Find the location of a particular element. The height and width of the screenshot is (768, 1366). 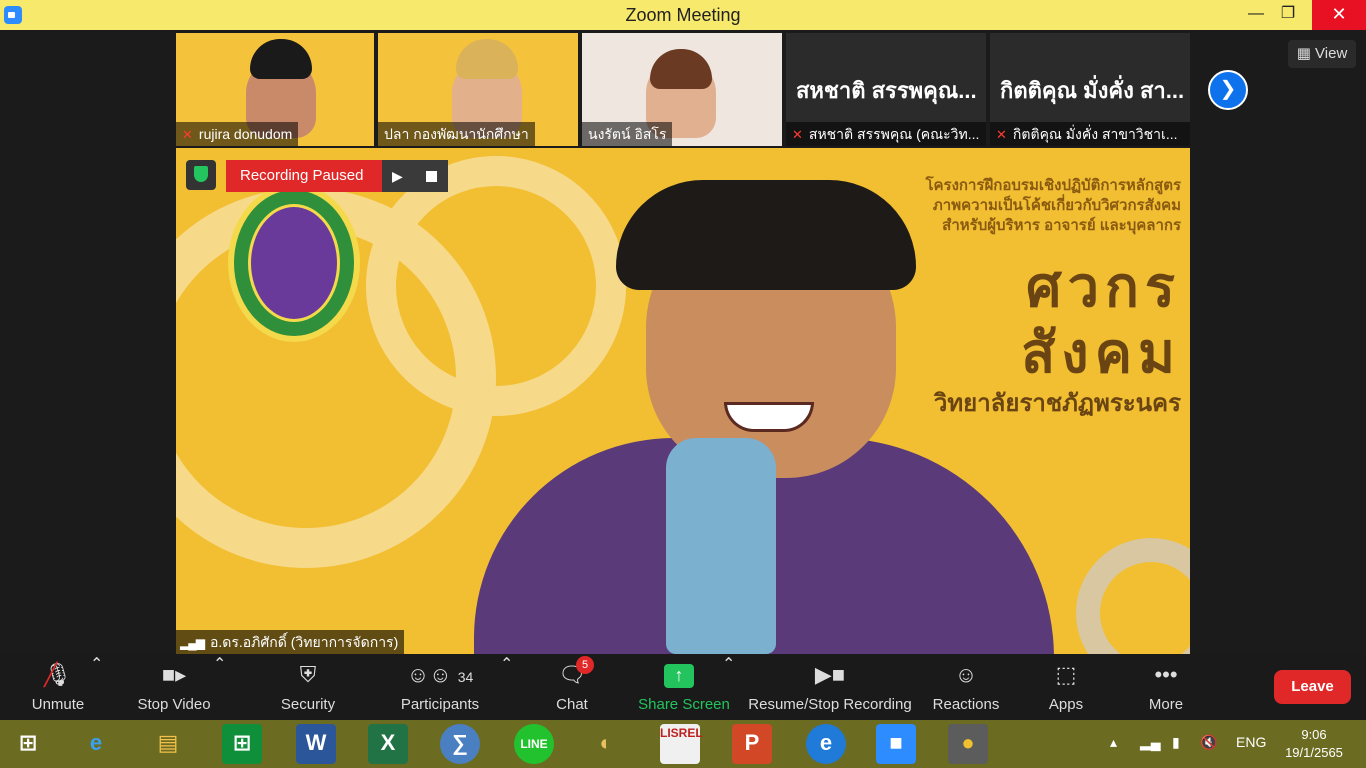

close-button: ✕ is located at coordinates (1339, 15).